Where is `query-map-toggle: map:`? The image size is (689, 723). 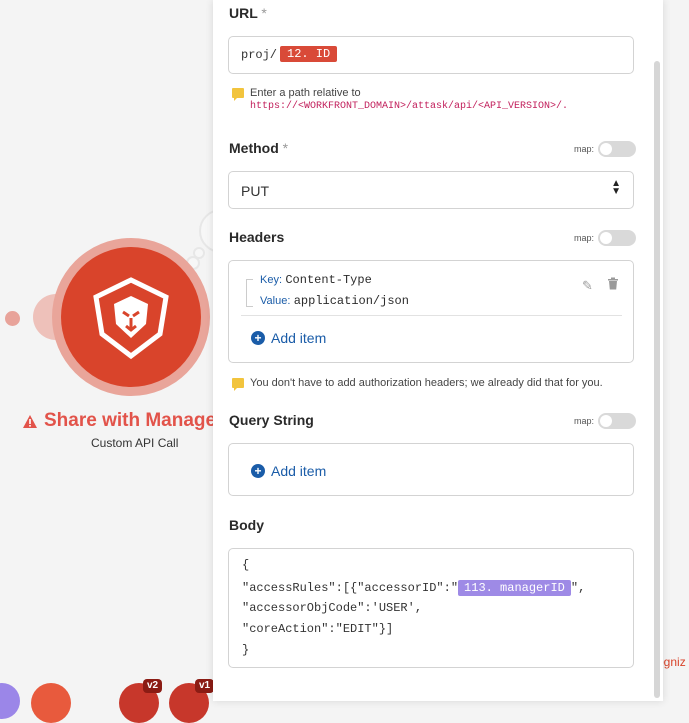
query-map-toggle: map: is located at coordinates (605, 421).